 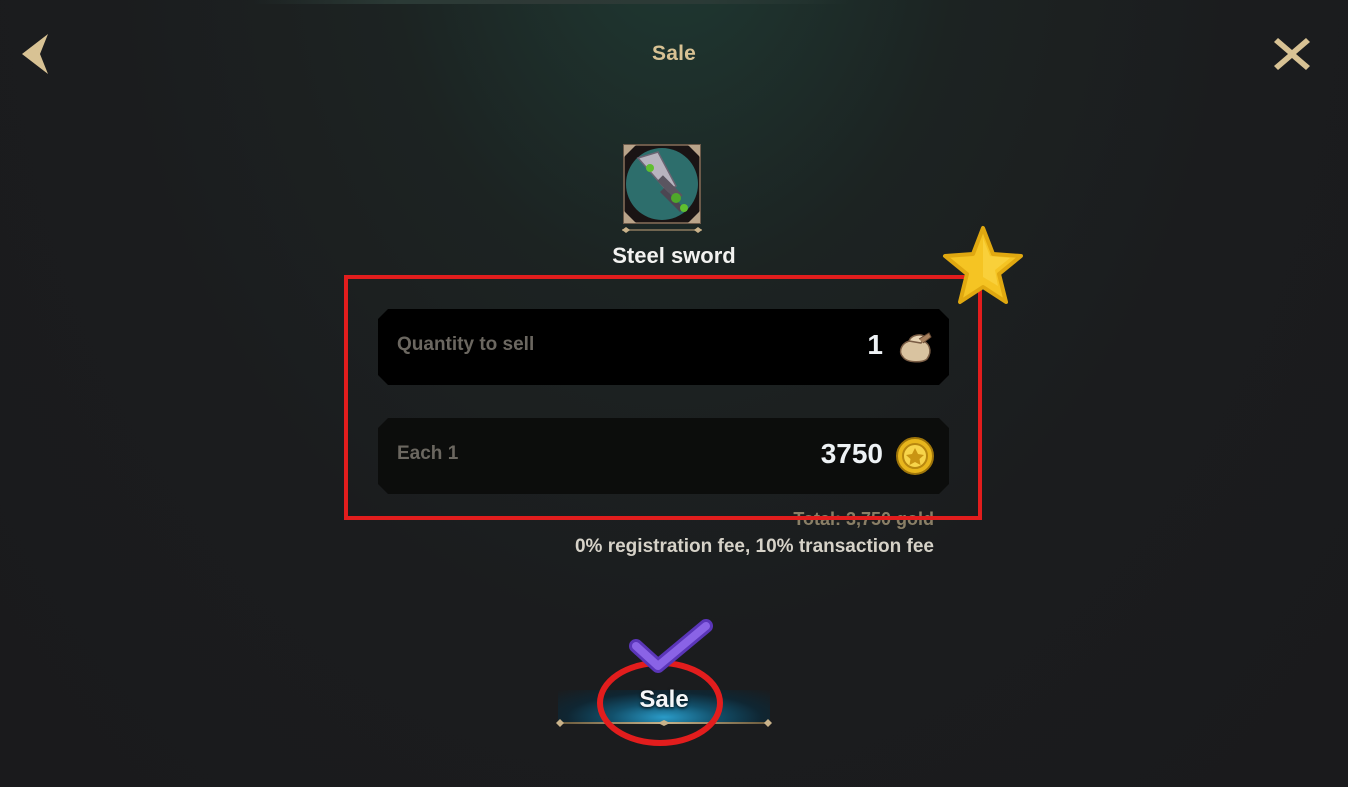 I want to click on check-icon, so click(x=671, y=646).